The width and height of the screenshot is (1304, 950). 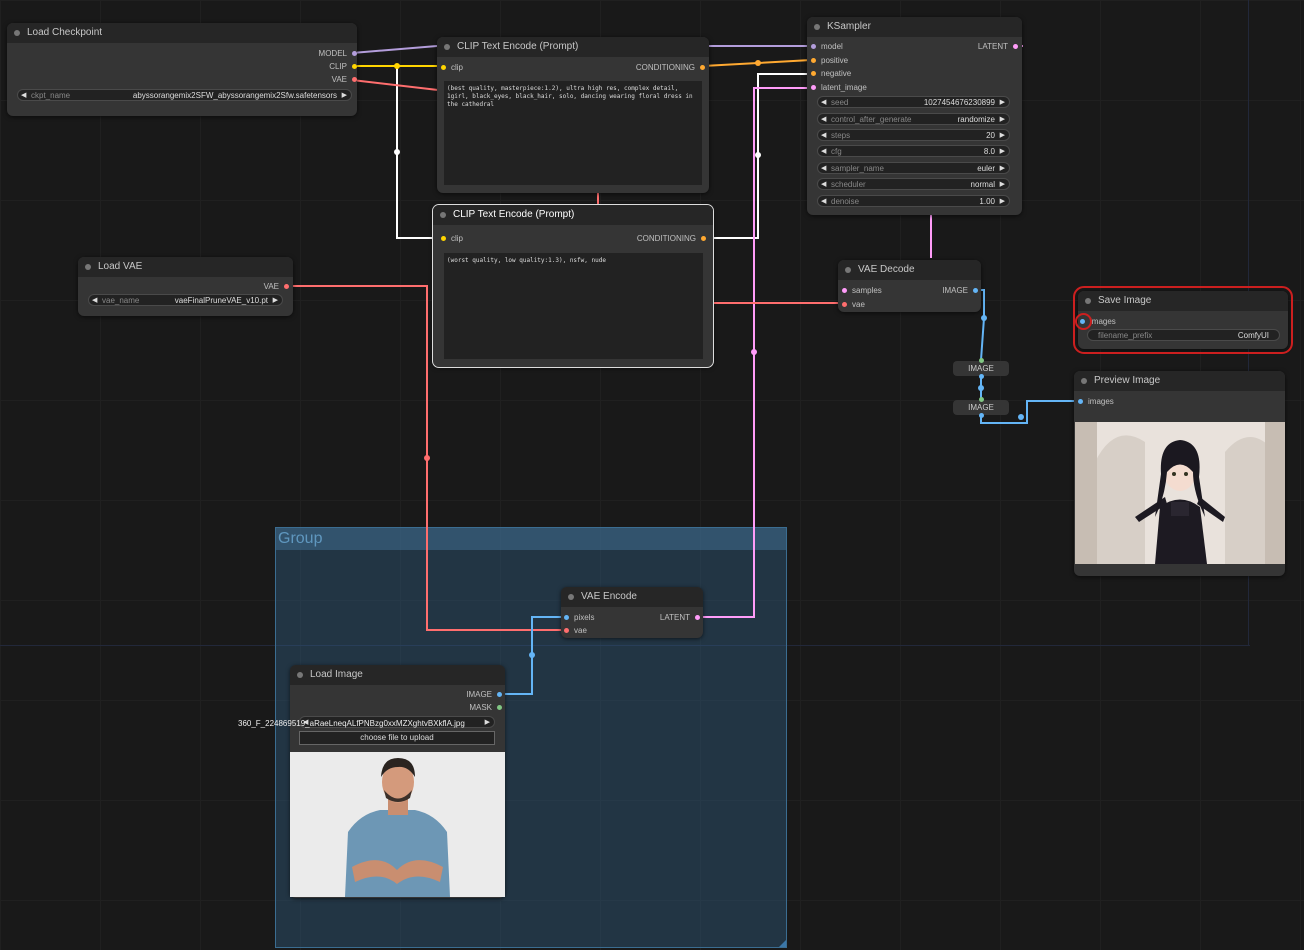 I want to click on output-clip: CLIP, so click(x=343, y=66).